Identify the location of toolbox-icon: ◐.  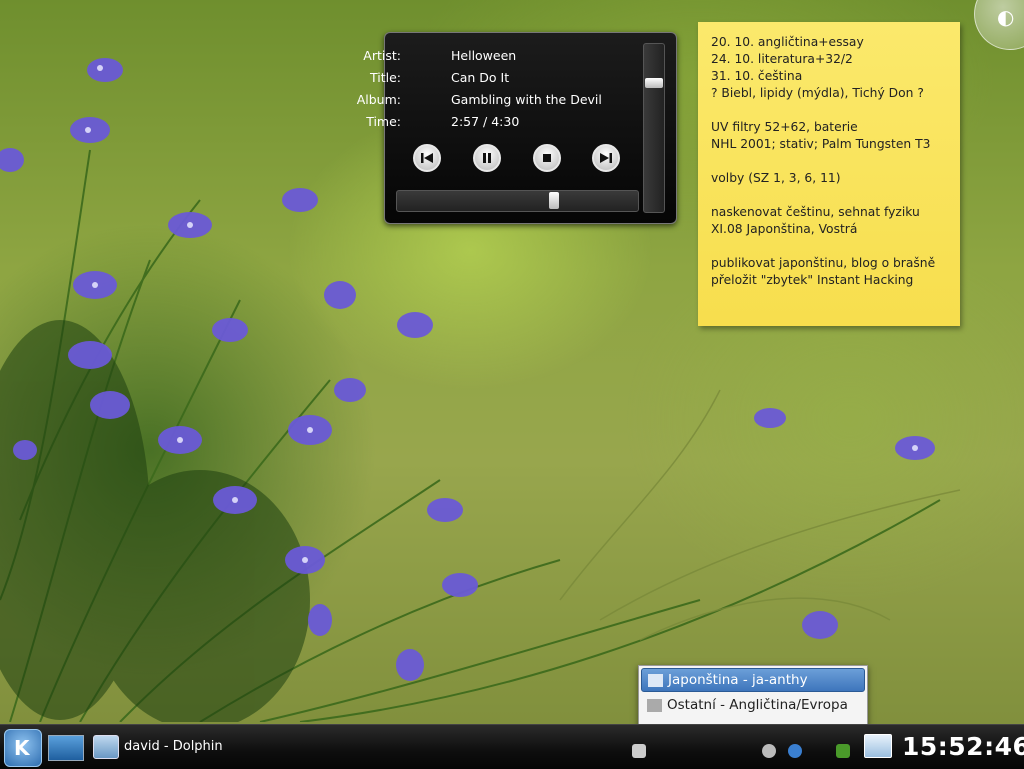
(1006, 17).